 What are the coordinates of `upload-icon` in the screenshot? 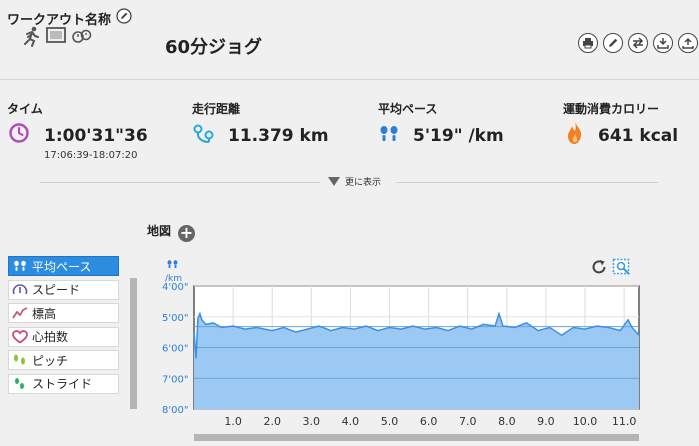 It's located at (688, 43).